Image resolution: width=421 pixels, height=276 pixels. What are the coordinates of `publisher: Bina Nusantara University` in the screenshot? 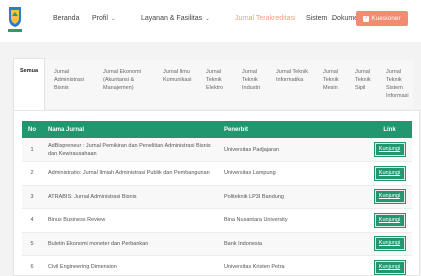 It's located at (256, 220).